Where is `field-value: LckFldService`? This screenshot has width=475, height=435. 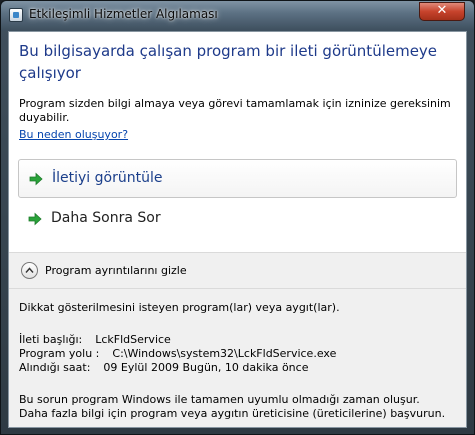 field-value: LckFldService is located at coordinates (133, 339).